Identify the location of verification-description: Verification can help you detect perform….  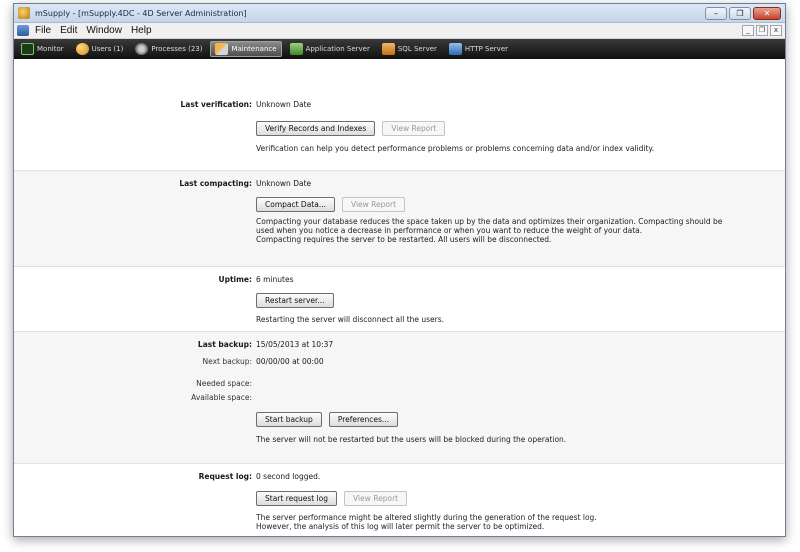
(455, 148).